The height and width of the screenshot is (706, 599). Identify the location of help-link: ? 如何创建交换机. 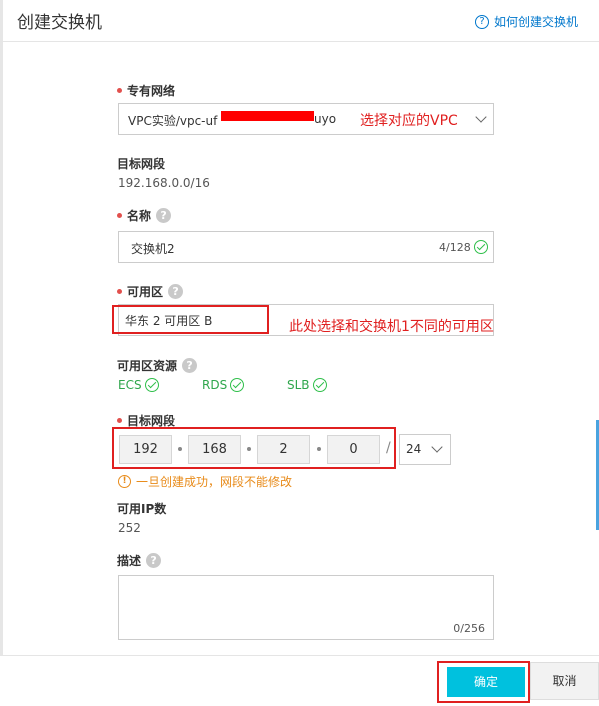
(526, 21).